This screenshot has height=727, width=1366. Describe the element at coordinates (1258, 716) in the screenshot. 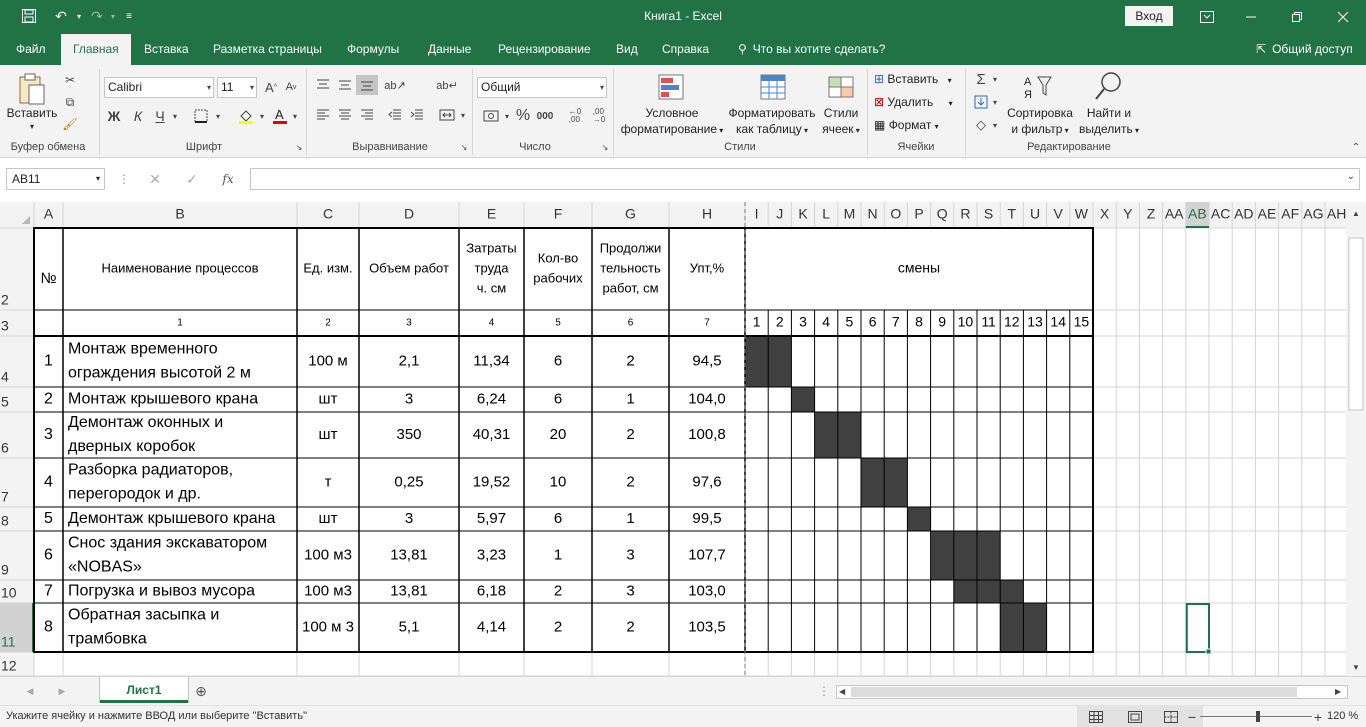

I see `zoom-slider-thumb` at that location.